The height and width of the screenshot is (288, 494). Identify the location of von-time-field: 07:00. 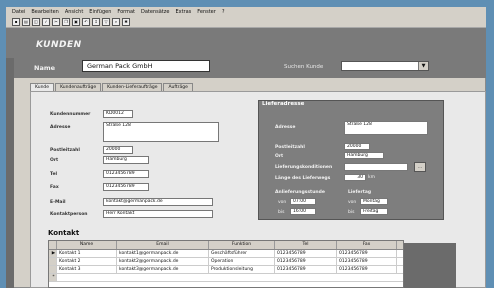
(303, 201).